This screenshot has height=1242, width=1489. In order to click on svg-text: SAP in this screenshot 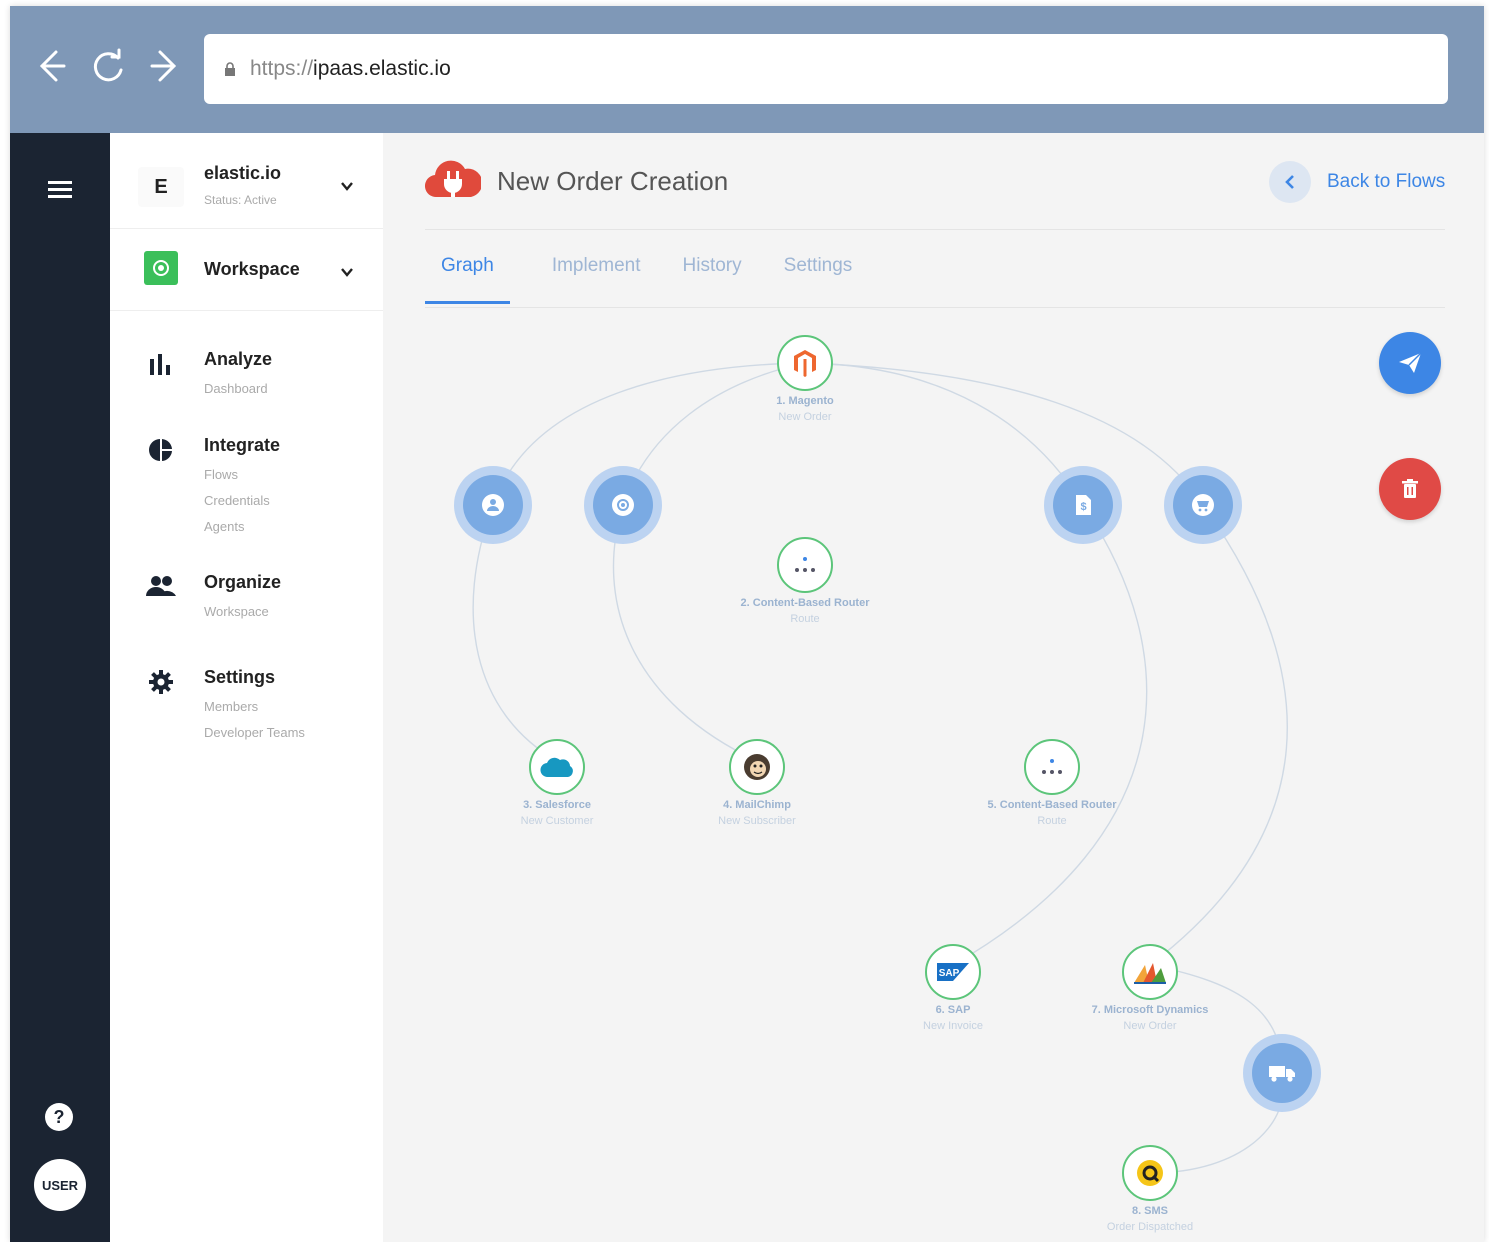, I will do `click(949, 973)`.